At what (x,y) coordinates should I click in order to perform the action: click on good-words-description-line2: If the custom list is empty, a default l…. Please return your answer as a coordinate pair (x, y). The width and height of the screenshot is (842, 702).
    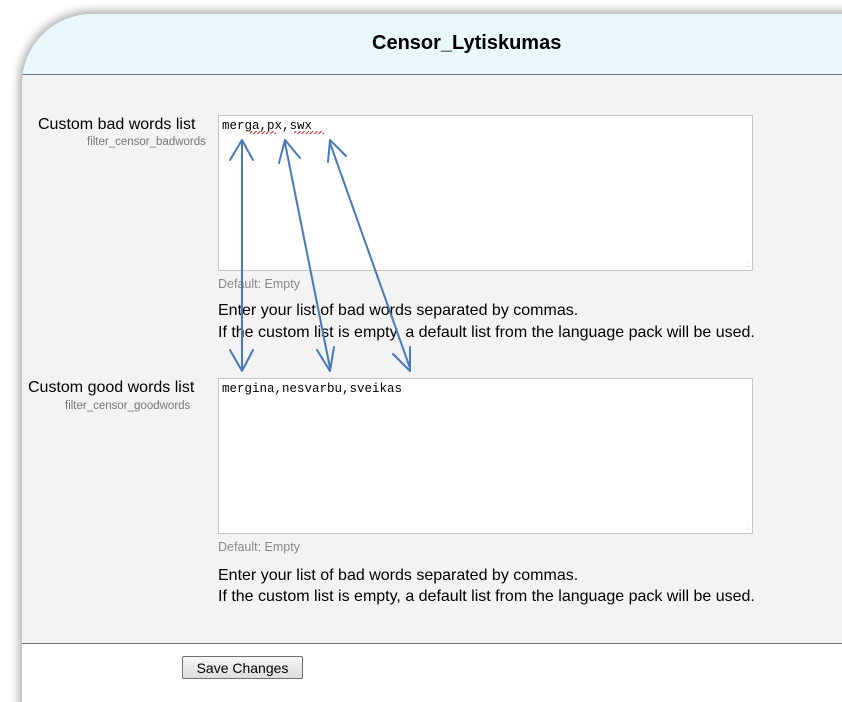
    Looking at the image, I should click on (486, 596).